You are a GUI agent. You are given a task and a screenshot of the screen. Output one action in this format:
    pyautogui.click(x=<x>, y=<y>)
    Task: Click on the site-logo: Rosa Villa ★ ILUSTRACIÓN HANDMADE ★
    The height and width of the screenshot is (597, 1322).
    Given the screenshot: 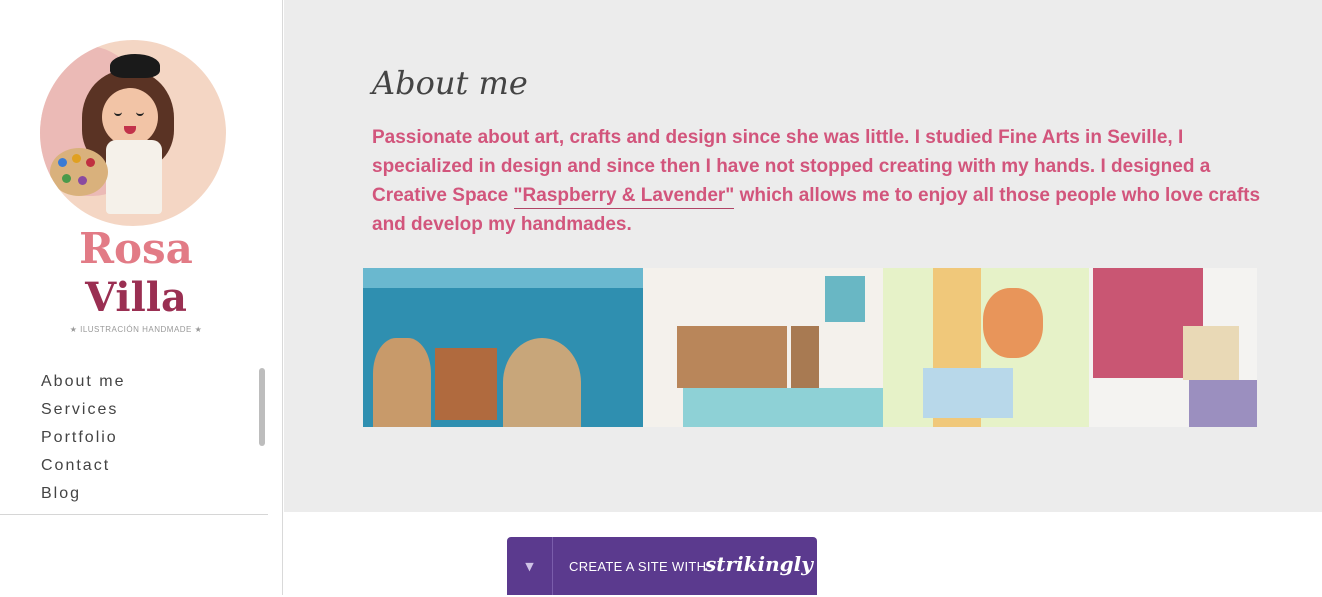 What is the action you would take?
    pyautogui.click(x=136, y=188)
    